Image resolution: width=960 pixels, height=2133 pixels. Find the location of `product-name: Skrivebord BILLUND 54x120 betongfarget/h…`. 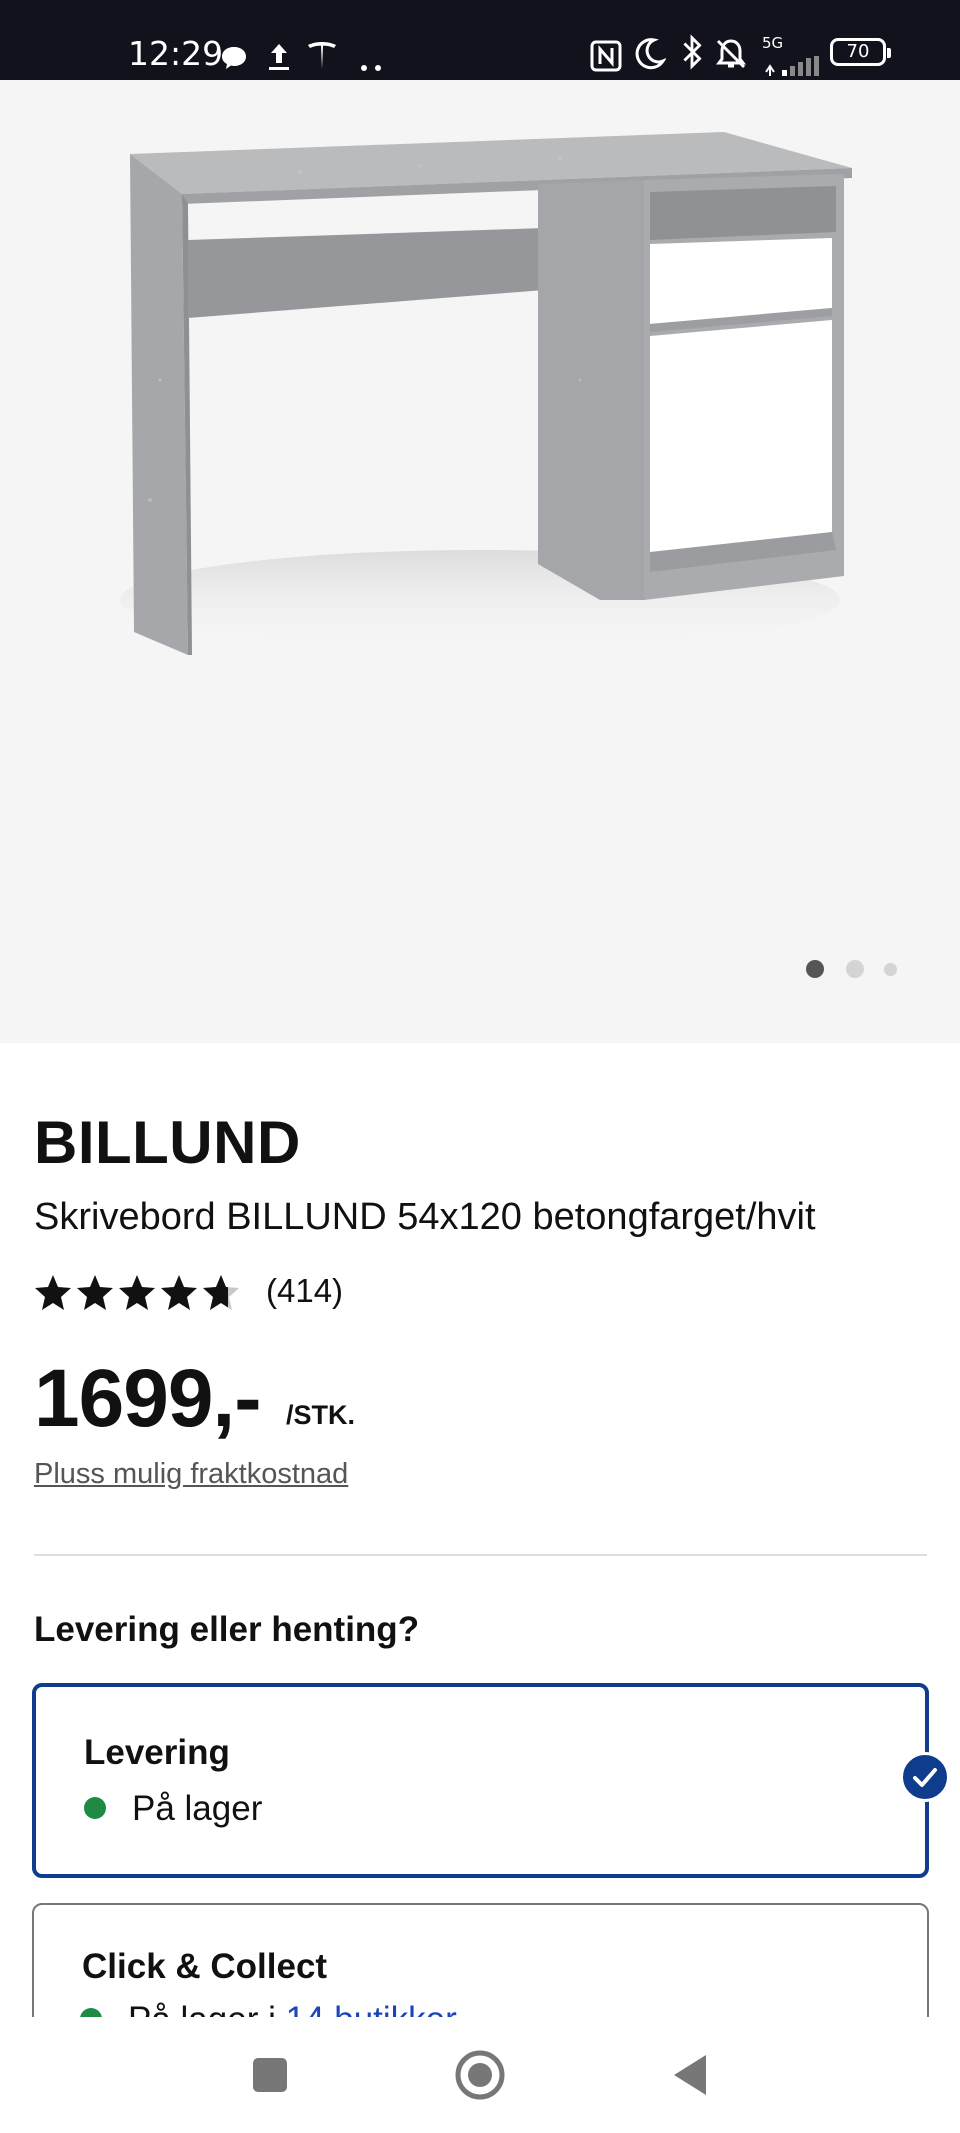

product-name: Skrivebord BILLUND 54x120 betongfarget/h… is located at coordinates (425, 1217).